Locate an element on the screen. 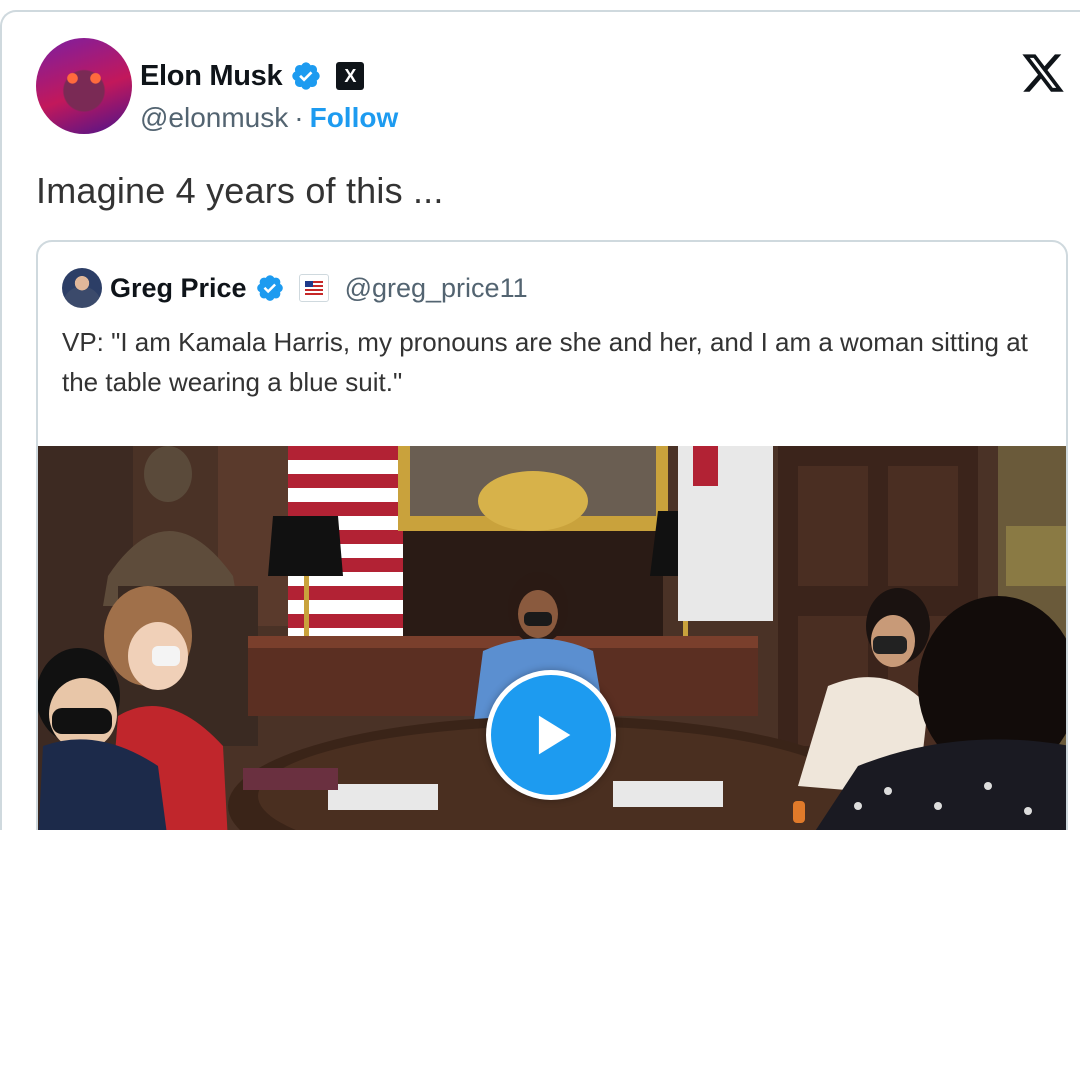 Image resolution: width=1080 pixels, height=1080 pixels. play-icon is located at coordinates (554, 735).